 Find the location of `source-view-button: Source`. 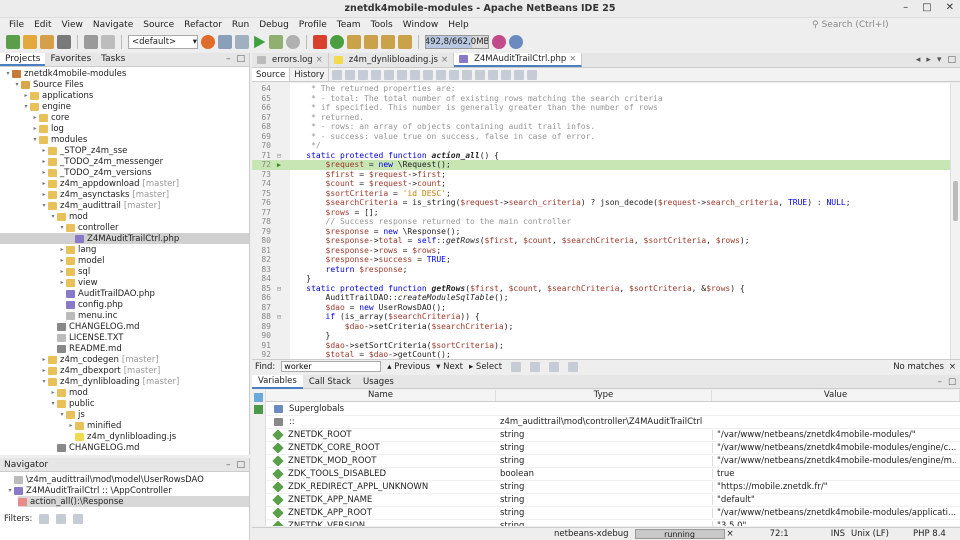

source-view-button: Source is located at coordinates (271, 74).